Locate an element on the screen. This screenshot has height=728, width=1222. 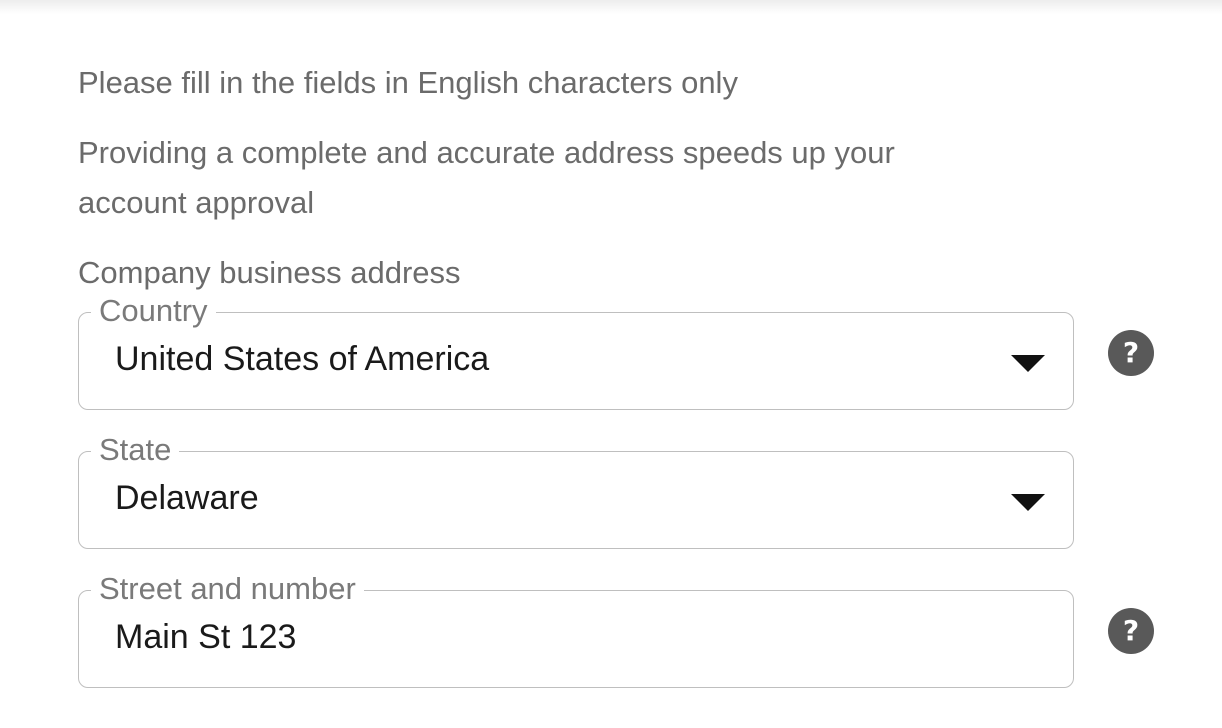
header-shadow is located at coordinates (611, 7).